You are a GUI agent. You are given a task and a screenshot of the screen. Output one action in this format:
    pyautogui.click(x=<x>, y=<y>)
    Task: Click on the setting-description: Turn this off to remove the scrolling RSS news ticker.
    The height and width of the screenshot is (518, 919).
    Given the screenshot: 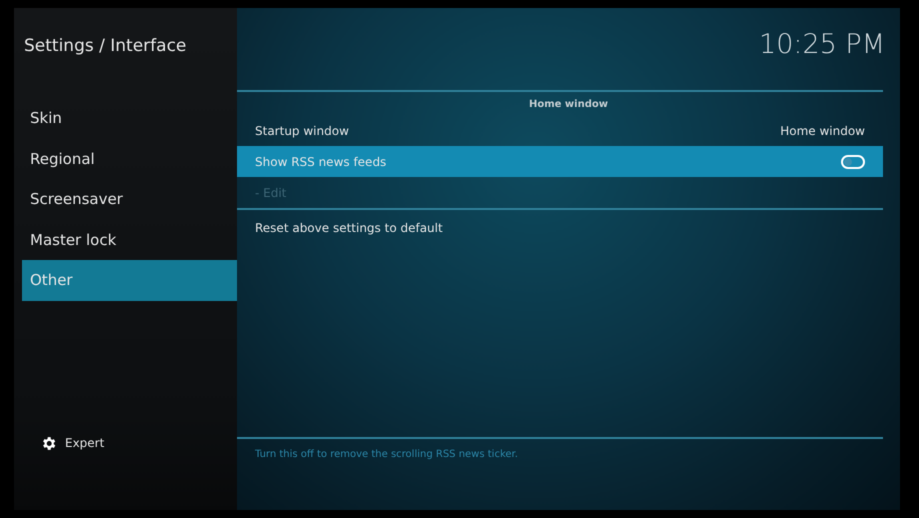 What is the action you would take?
    pyautogui.click(x=386, y=455)
    